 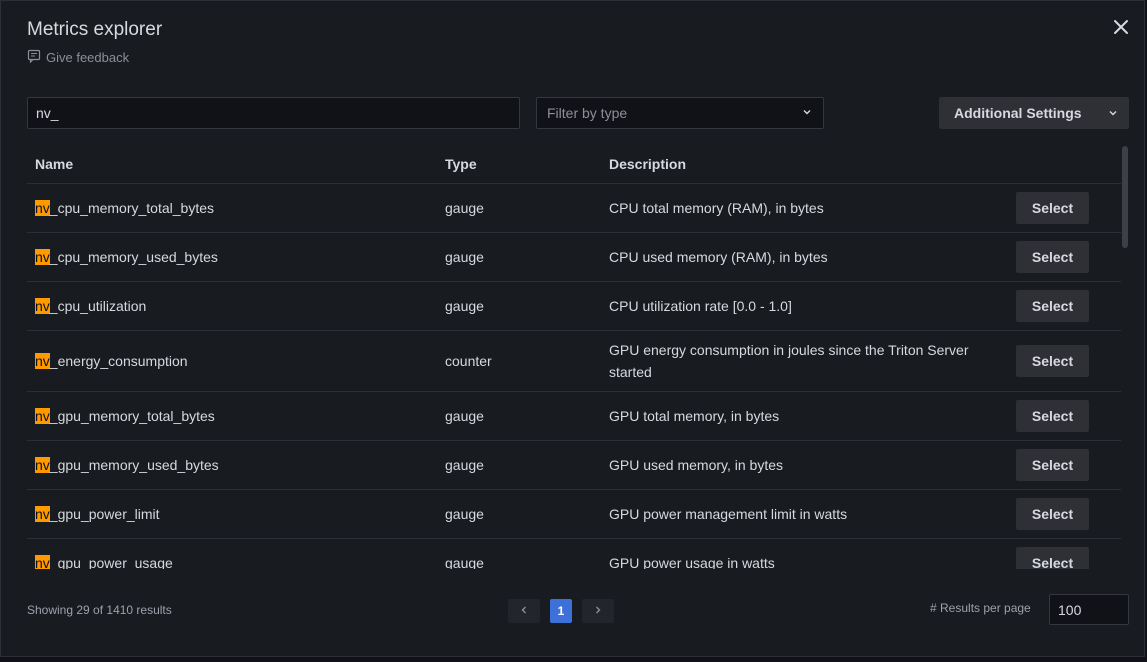 What do you see at coordinates (111, 562) in the screenshot?
I see `metric-name-rest: _gpu_power_usage` at bounding box center [111, 562].